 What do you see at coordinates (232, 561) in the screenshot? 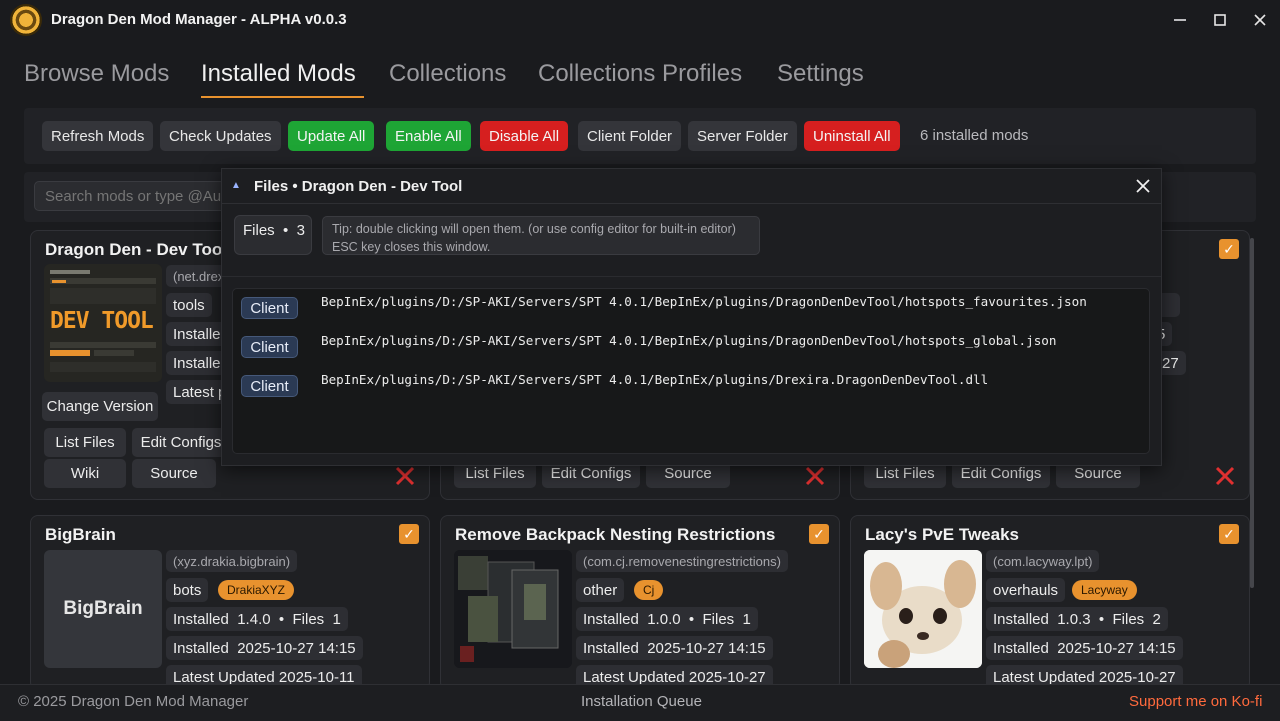
I see `mod-id: (xyz.drakia.bigbrain)` at bounding box center [232, 561].